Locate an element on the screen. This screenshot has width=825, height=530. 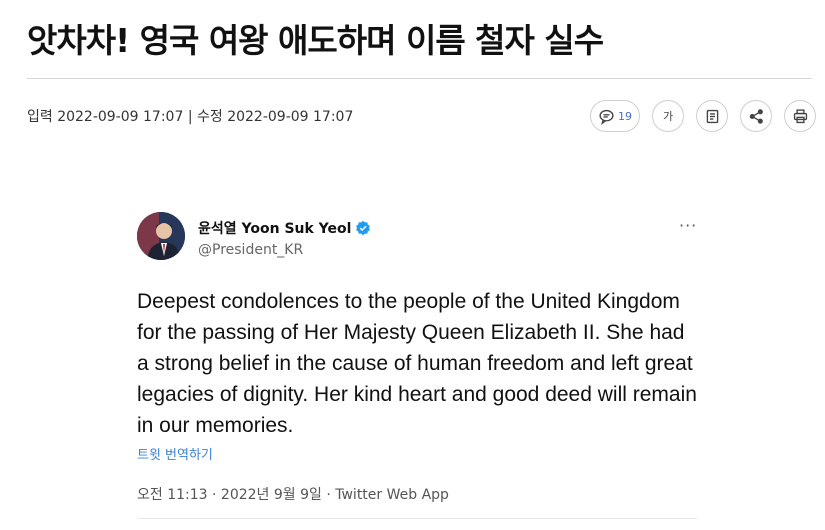
print-icon is located at coordinates (800, 115).